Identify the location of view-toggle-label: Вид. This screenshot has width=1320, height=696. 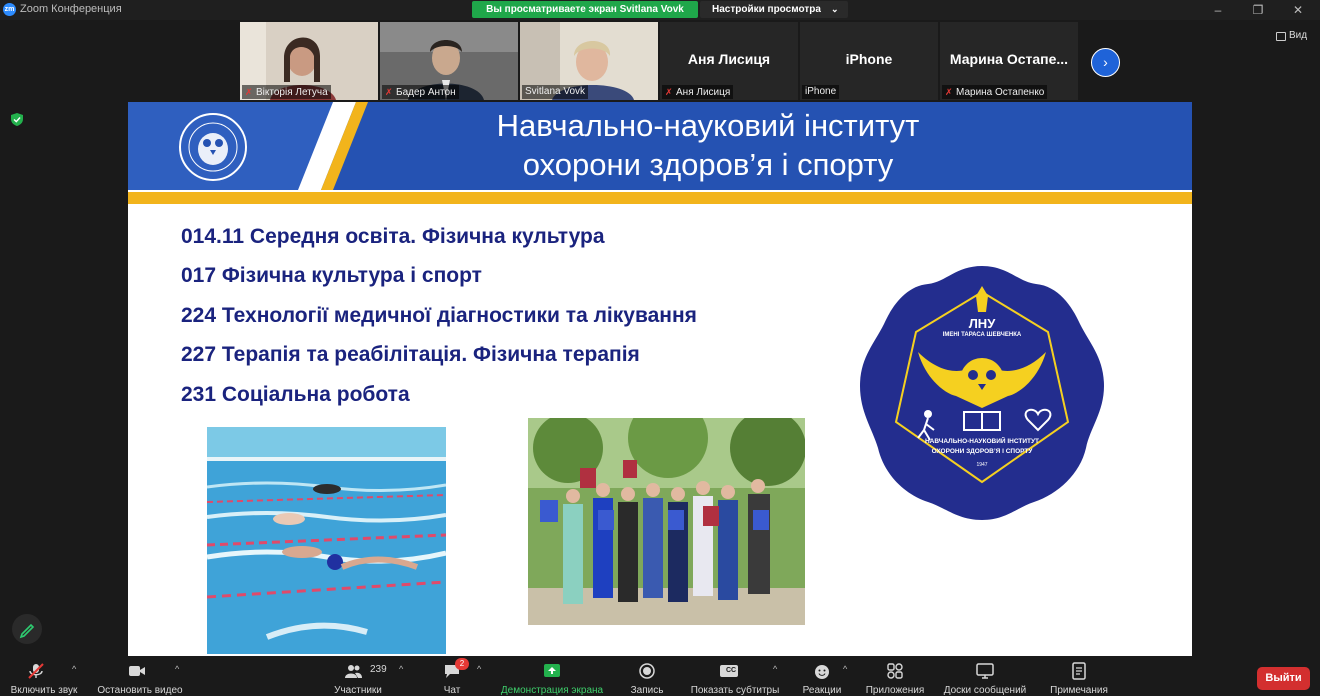
(1298, 35).